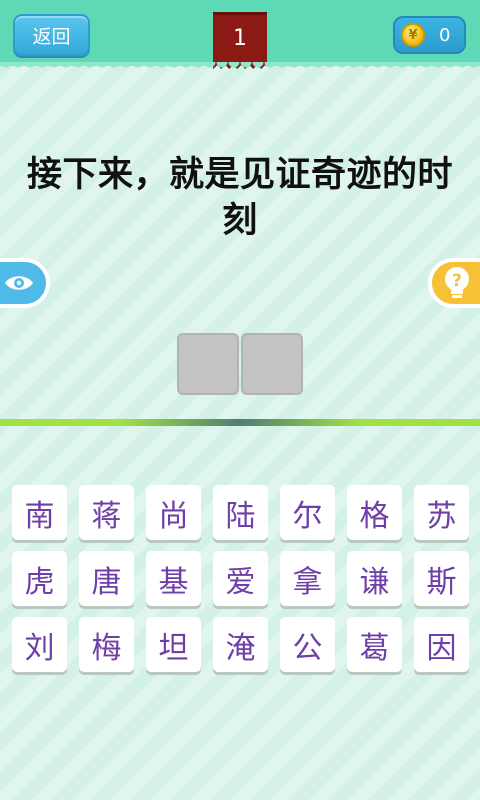  Describe the element at coordinates (441, 578) in the screenshot. I see `char-tile: 斯` at that location.